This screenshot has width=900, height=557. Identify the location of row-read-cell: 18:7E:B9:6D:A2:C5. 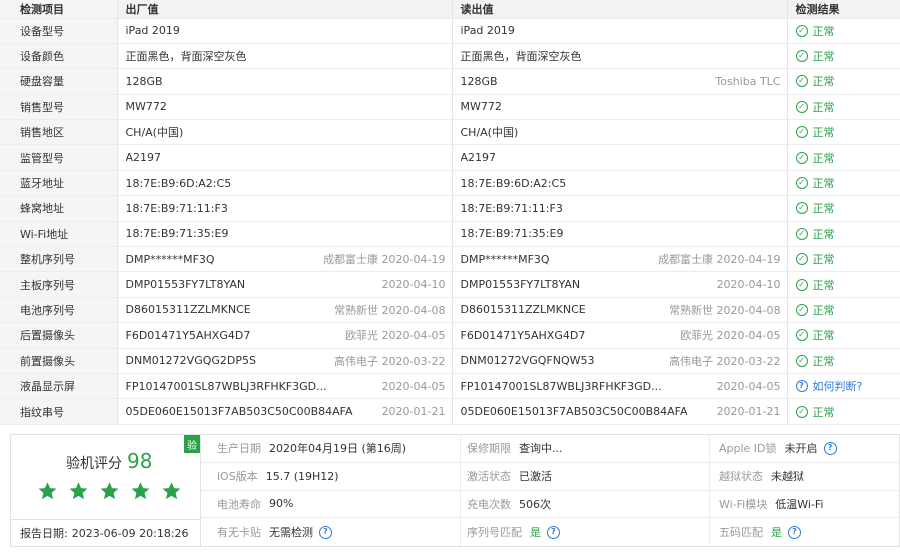
(620, 183).